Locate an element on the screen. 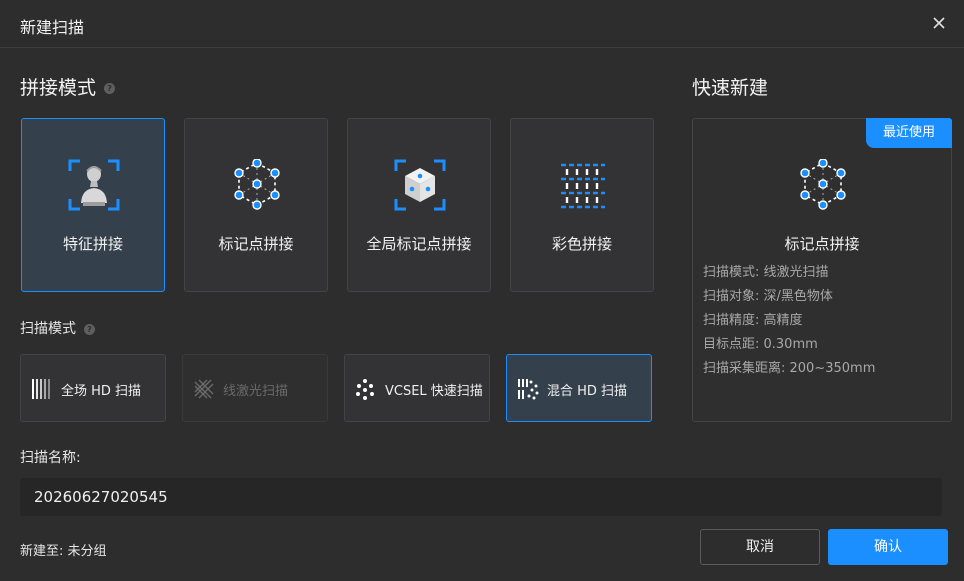 Image resolution: width=964 pixels, height=581 pixels. splice-card-label: 特征拼接 is located at coordinates (92, 244).